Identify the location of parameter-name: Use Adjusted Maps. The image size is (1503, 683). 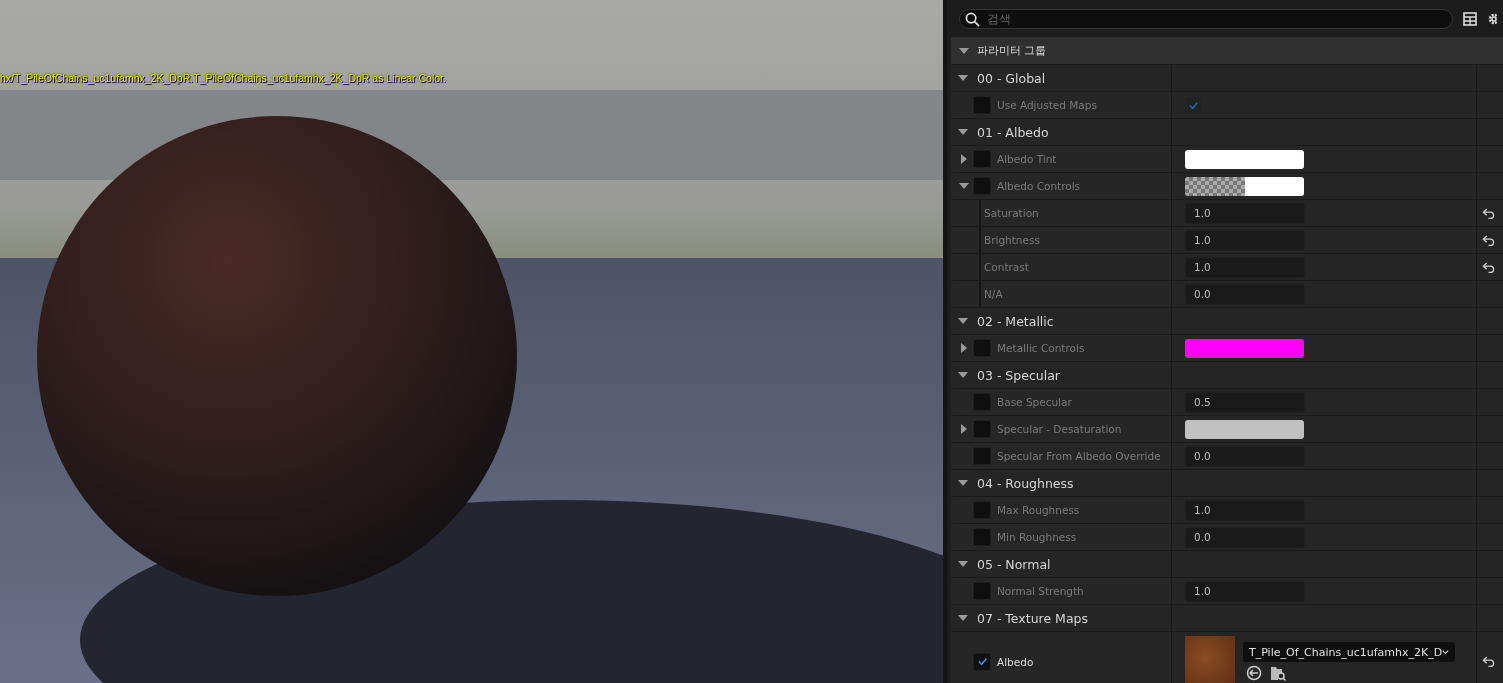
(1046, 105).